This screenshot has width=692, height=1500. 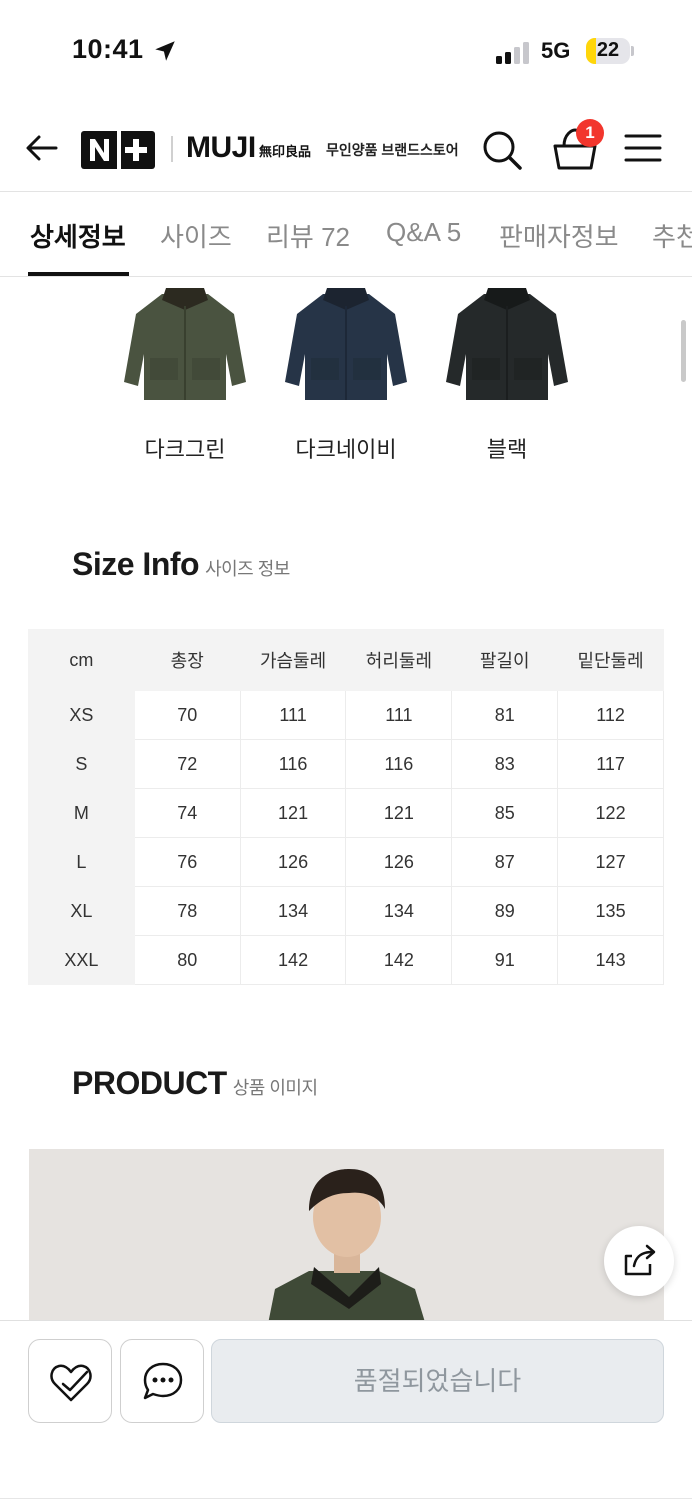 What do you see at coordinates (81, 862) in the screenshot?
I see `size-label: L` at bounding box center [81, 862].